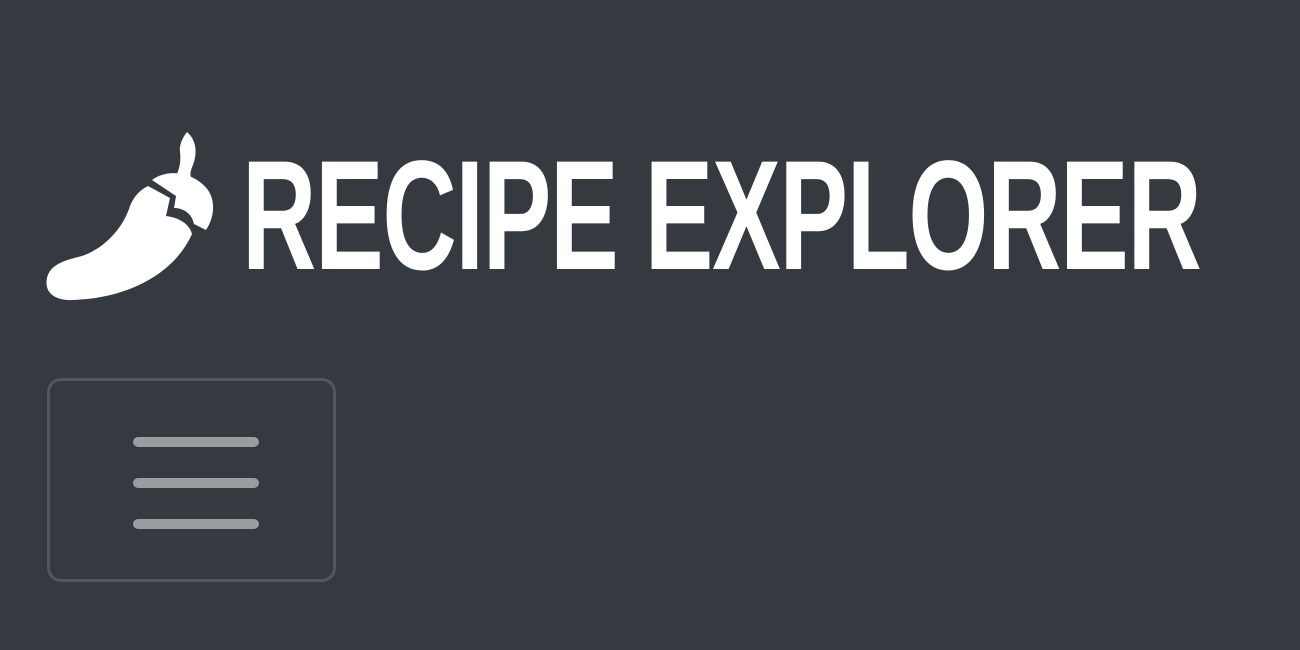 This screenshot has height=650, width=1300. Describe the element at coordinates (196, 483) in the screenshot. I see `hamburger-menu-icon` at that location.